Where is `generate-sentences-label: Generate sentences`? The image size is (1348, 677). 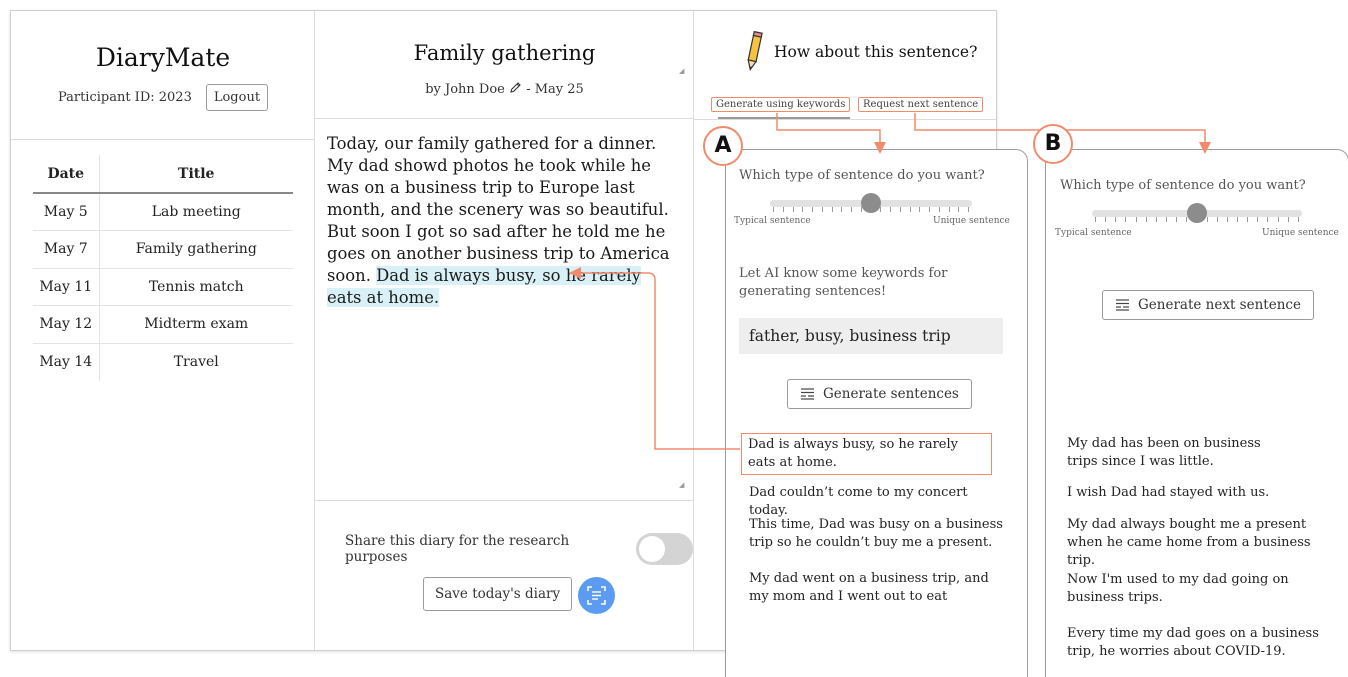 generate-sentences-label: Generate sentences is located at coordinates (891, 394).